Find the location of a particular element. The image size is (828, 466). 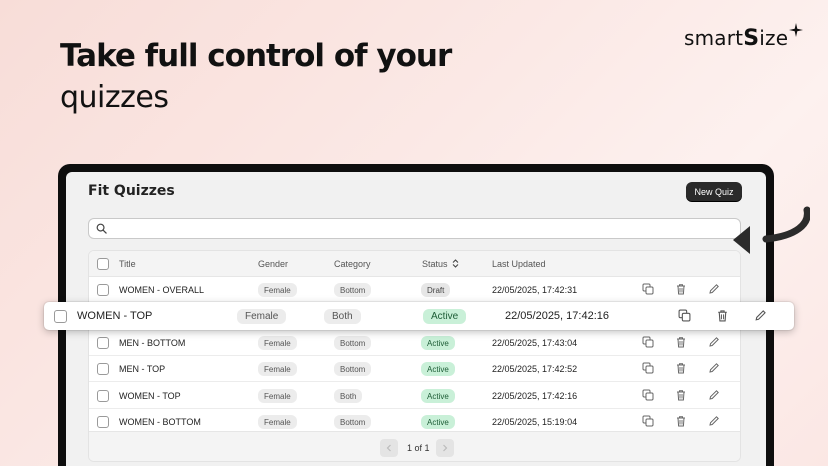

status-badge: Draft is located at coordinates (436, 290).